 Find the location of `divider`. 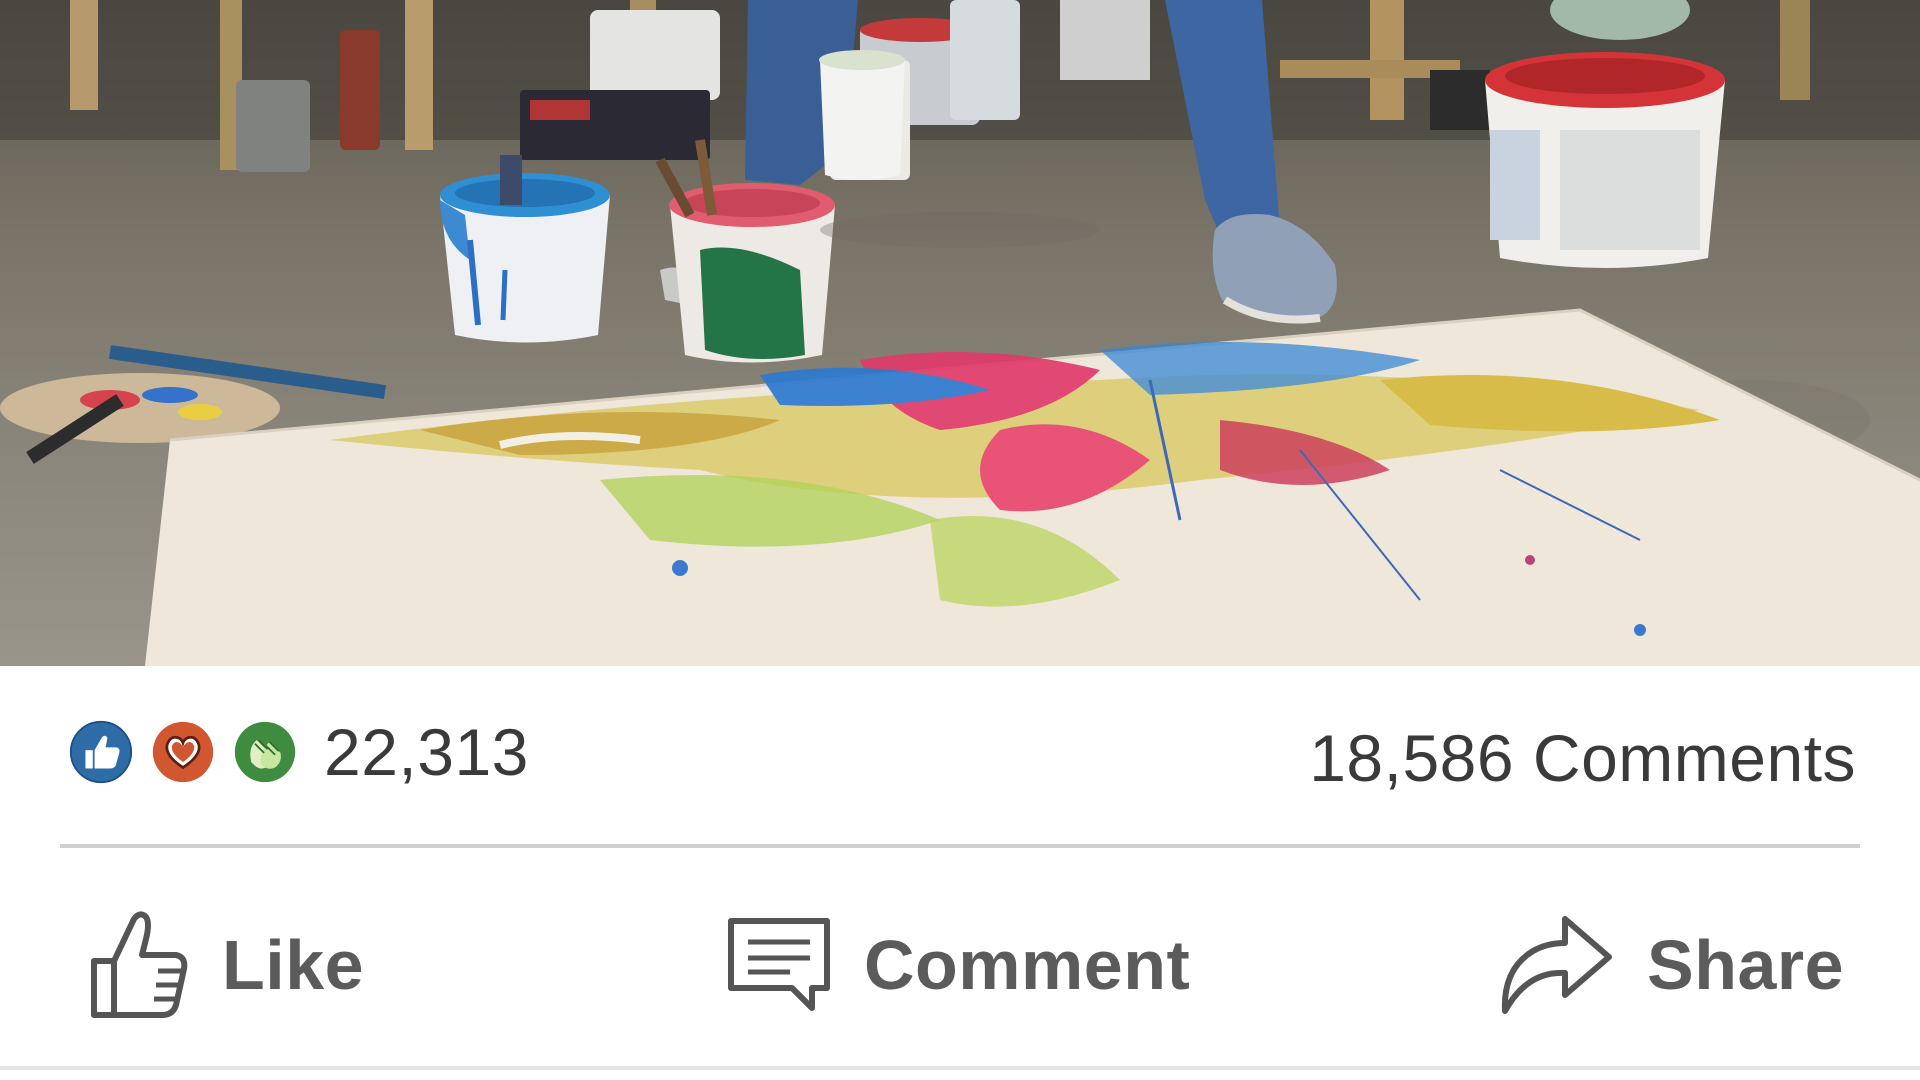

divider is located at coordinates (960, 846).